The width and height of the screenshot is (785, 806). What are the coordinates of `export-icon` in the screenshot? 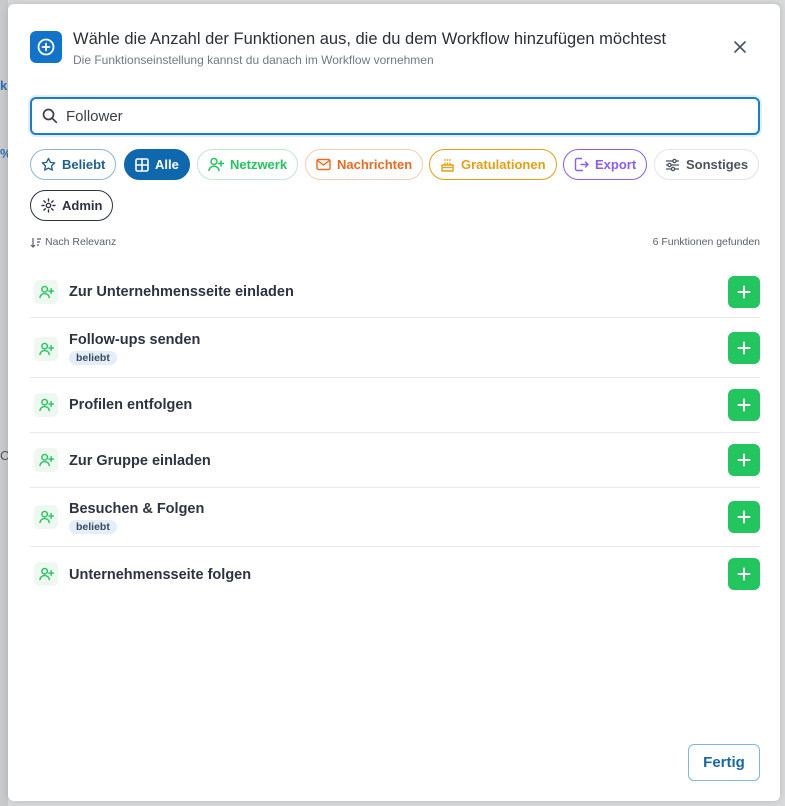 It's located at (581, 164).